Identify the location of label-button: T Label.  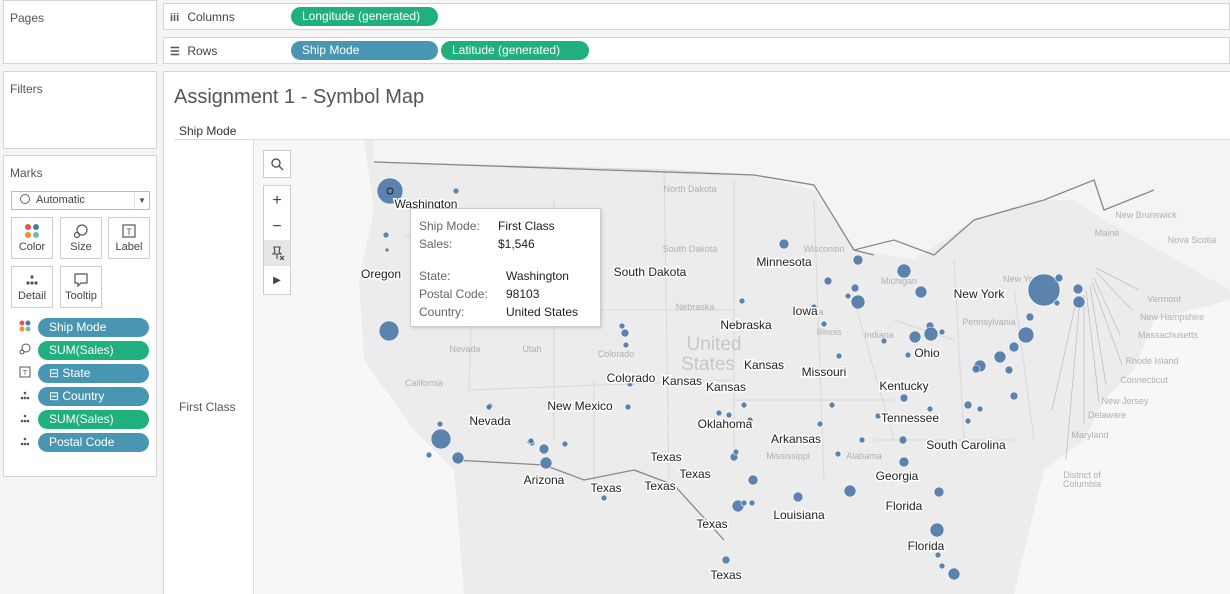
(129, 238).